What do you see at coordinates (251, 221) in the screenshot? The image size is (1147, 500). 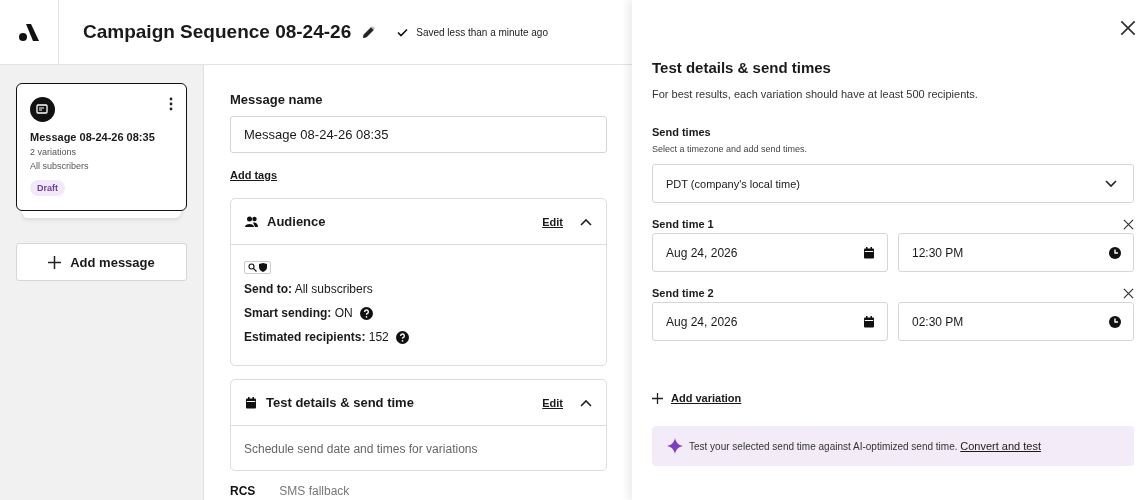 I see `people-icon` at bounding box center [251, 221].